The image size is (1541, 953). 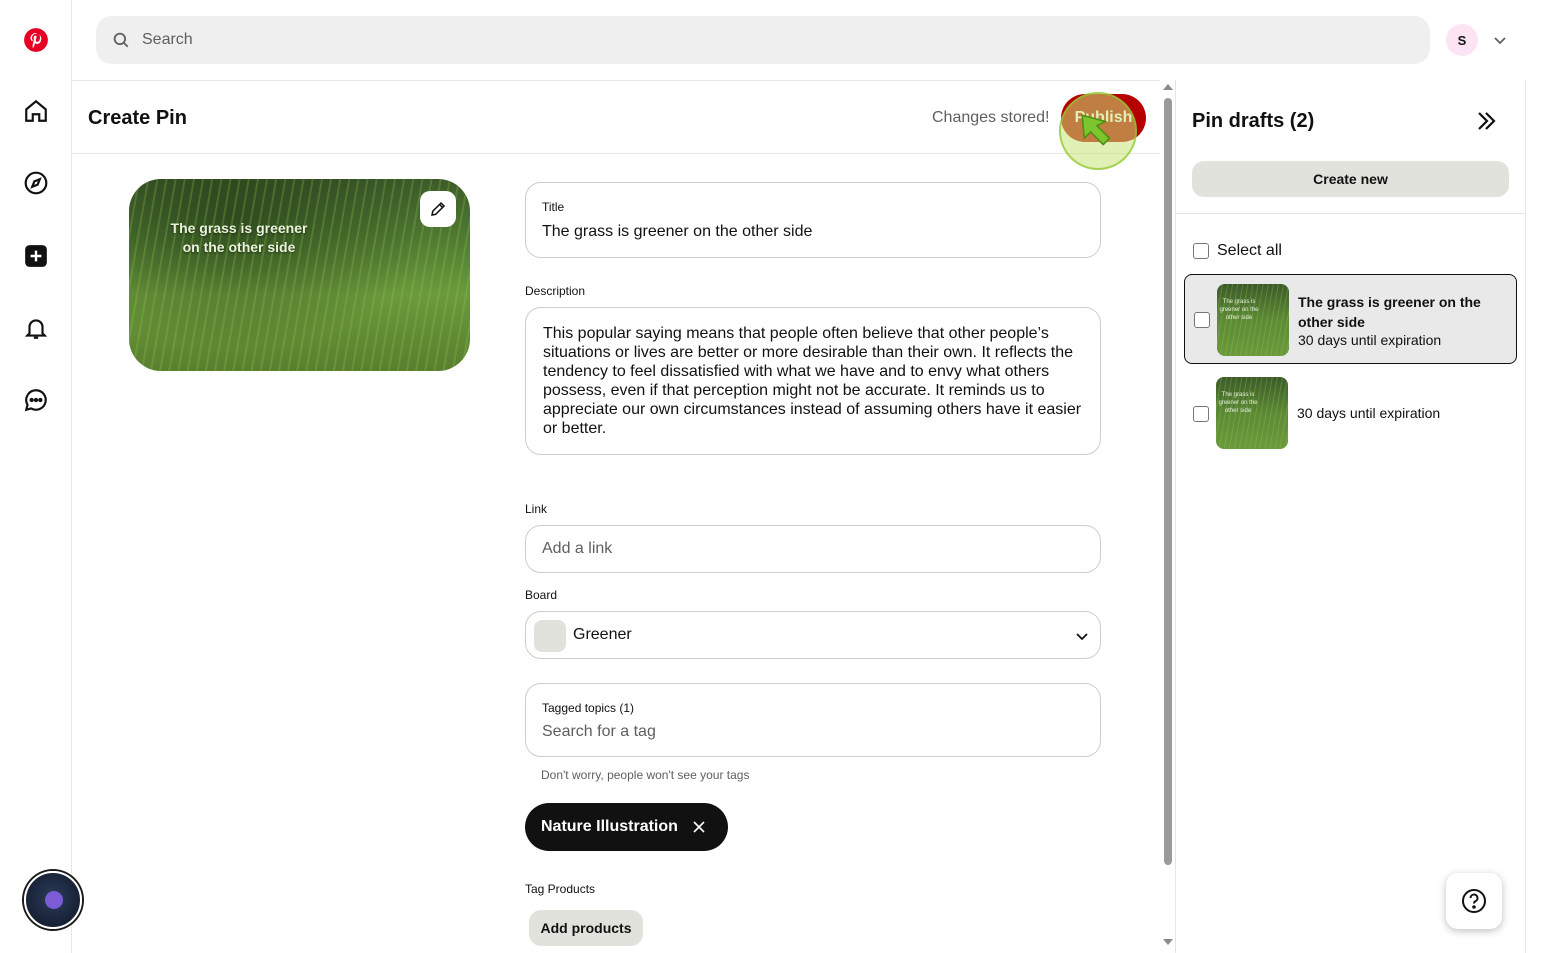 What do you see at coordinates (36, 476) in the screenshot?
I see `left-nav-rail` at bounding box center [36, 476].